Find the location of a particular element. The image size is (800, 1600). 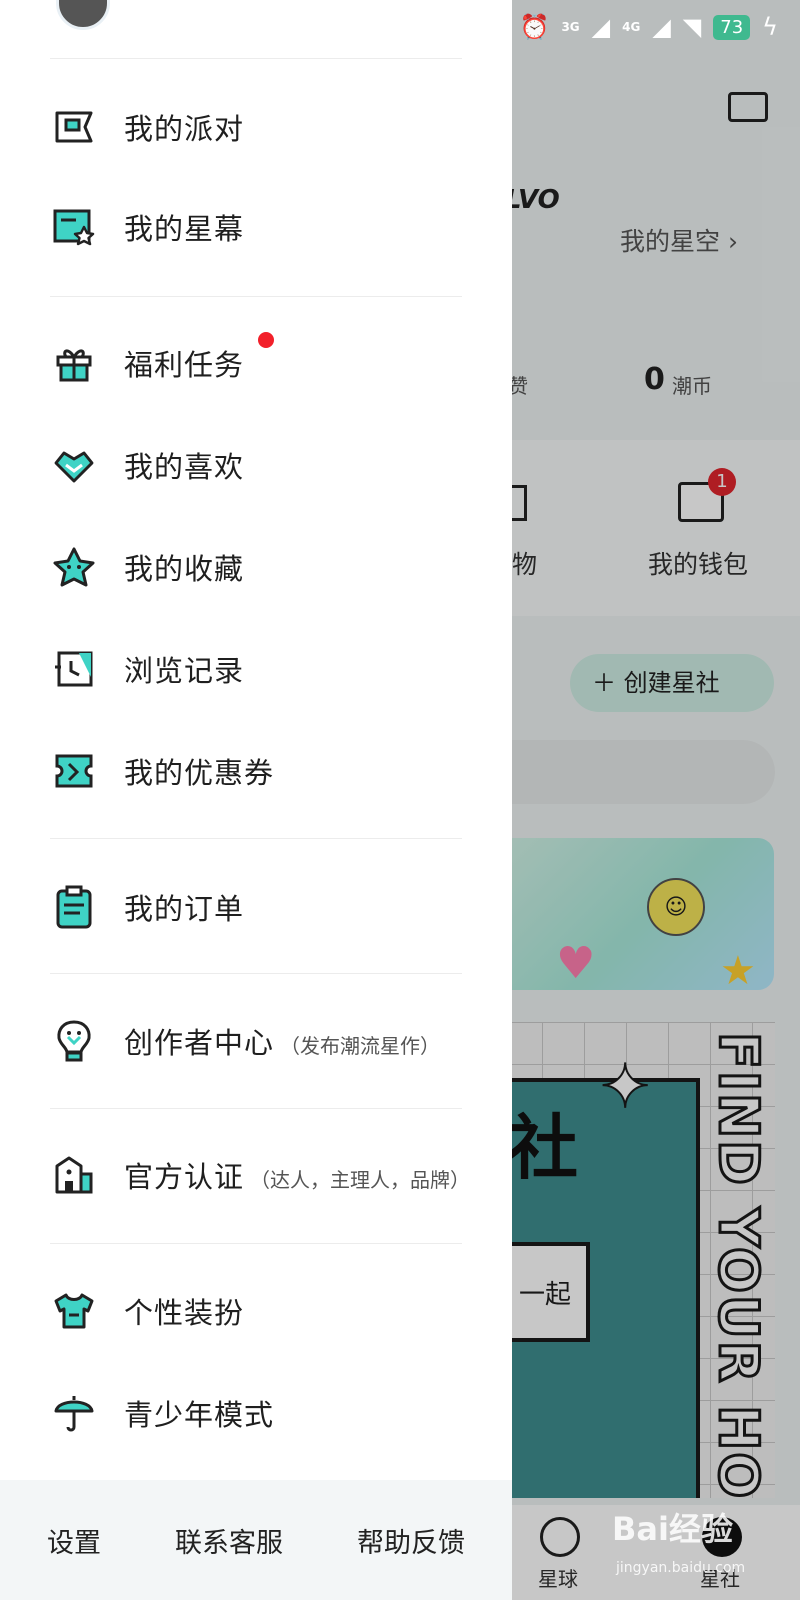

find-your-home-poster: ✦ 社 一起 FIND YOUR HO is located at coordinates (637, 1260).